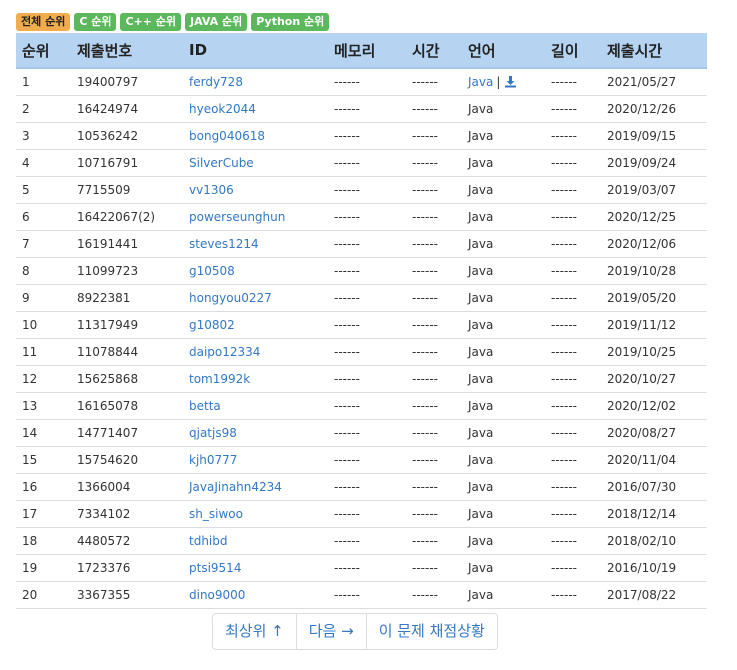 The image size is (737, 670). Describe the element at coordinates (43, 22) in the screenshot. I see `filter-all-ranking: 전체 순위` at that location.